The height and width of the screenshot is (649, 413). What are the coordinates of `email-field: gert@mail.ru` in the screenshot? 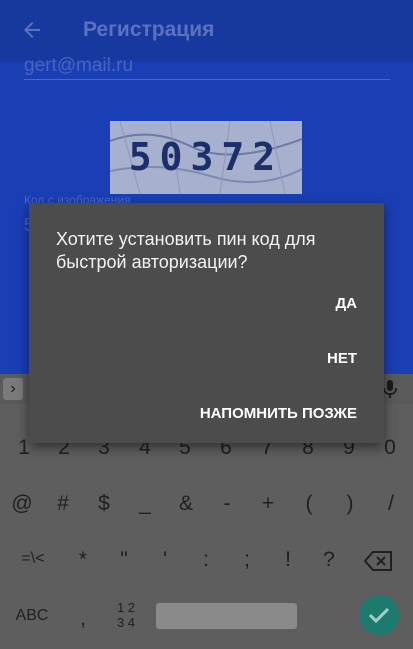 It's located at (78, 66).